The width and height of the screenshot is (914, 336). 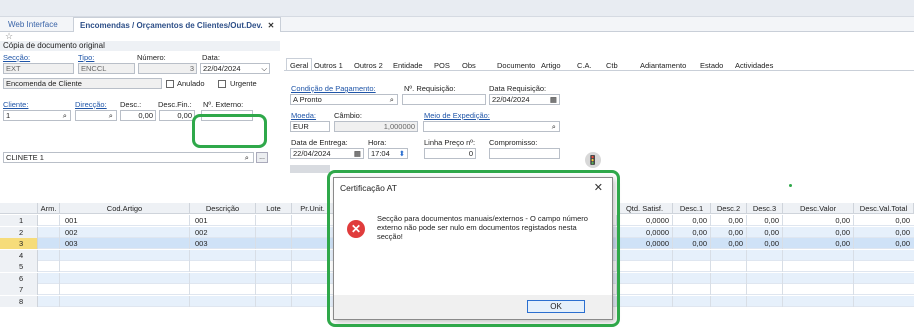 What do you see at coordinates (19, 266) in the screenshot?
I see `row-number: 5` at bounding box center [19, 266].